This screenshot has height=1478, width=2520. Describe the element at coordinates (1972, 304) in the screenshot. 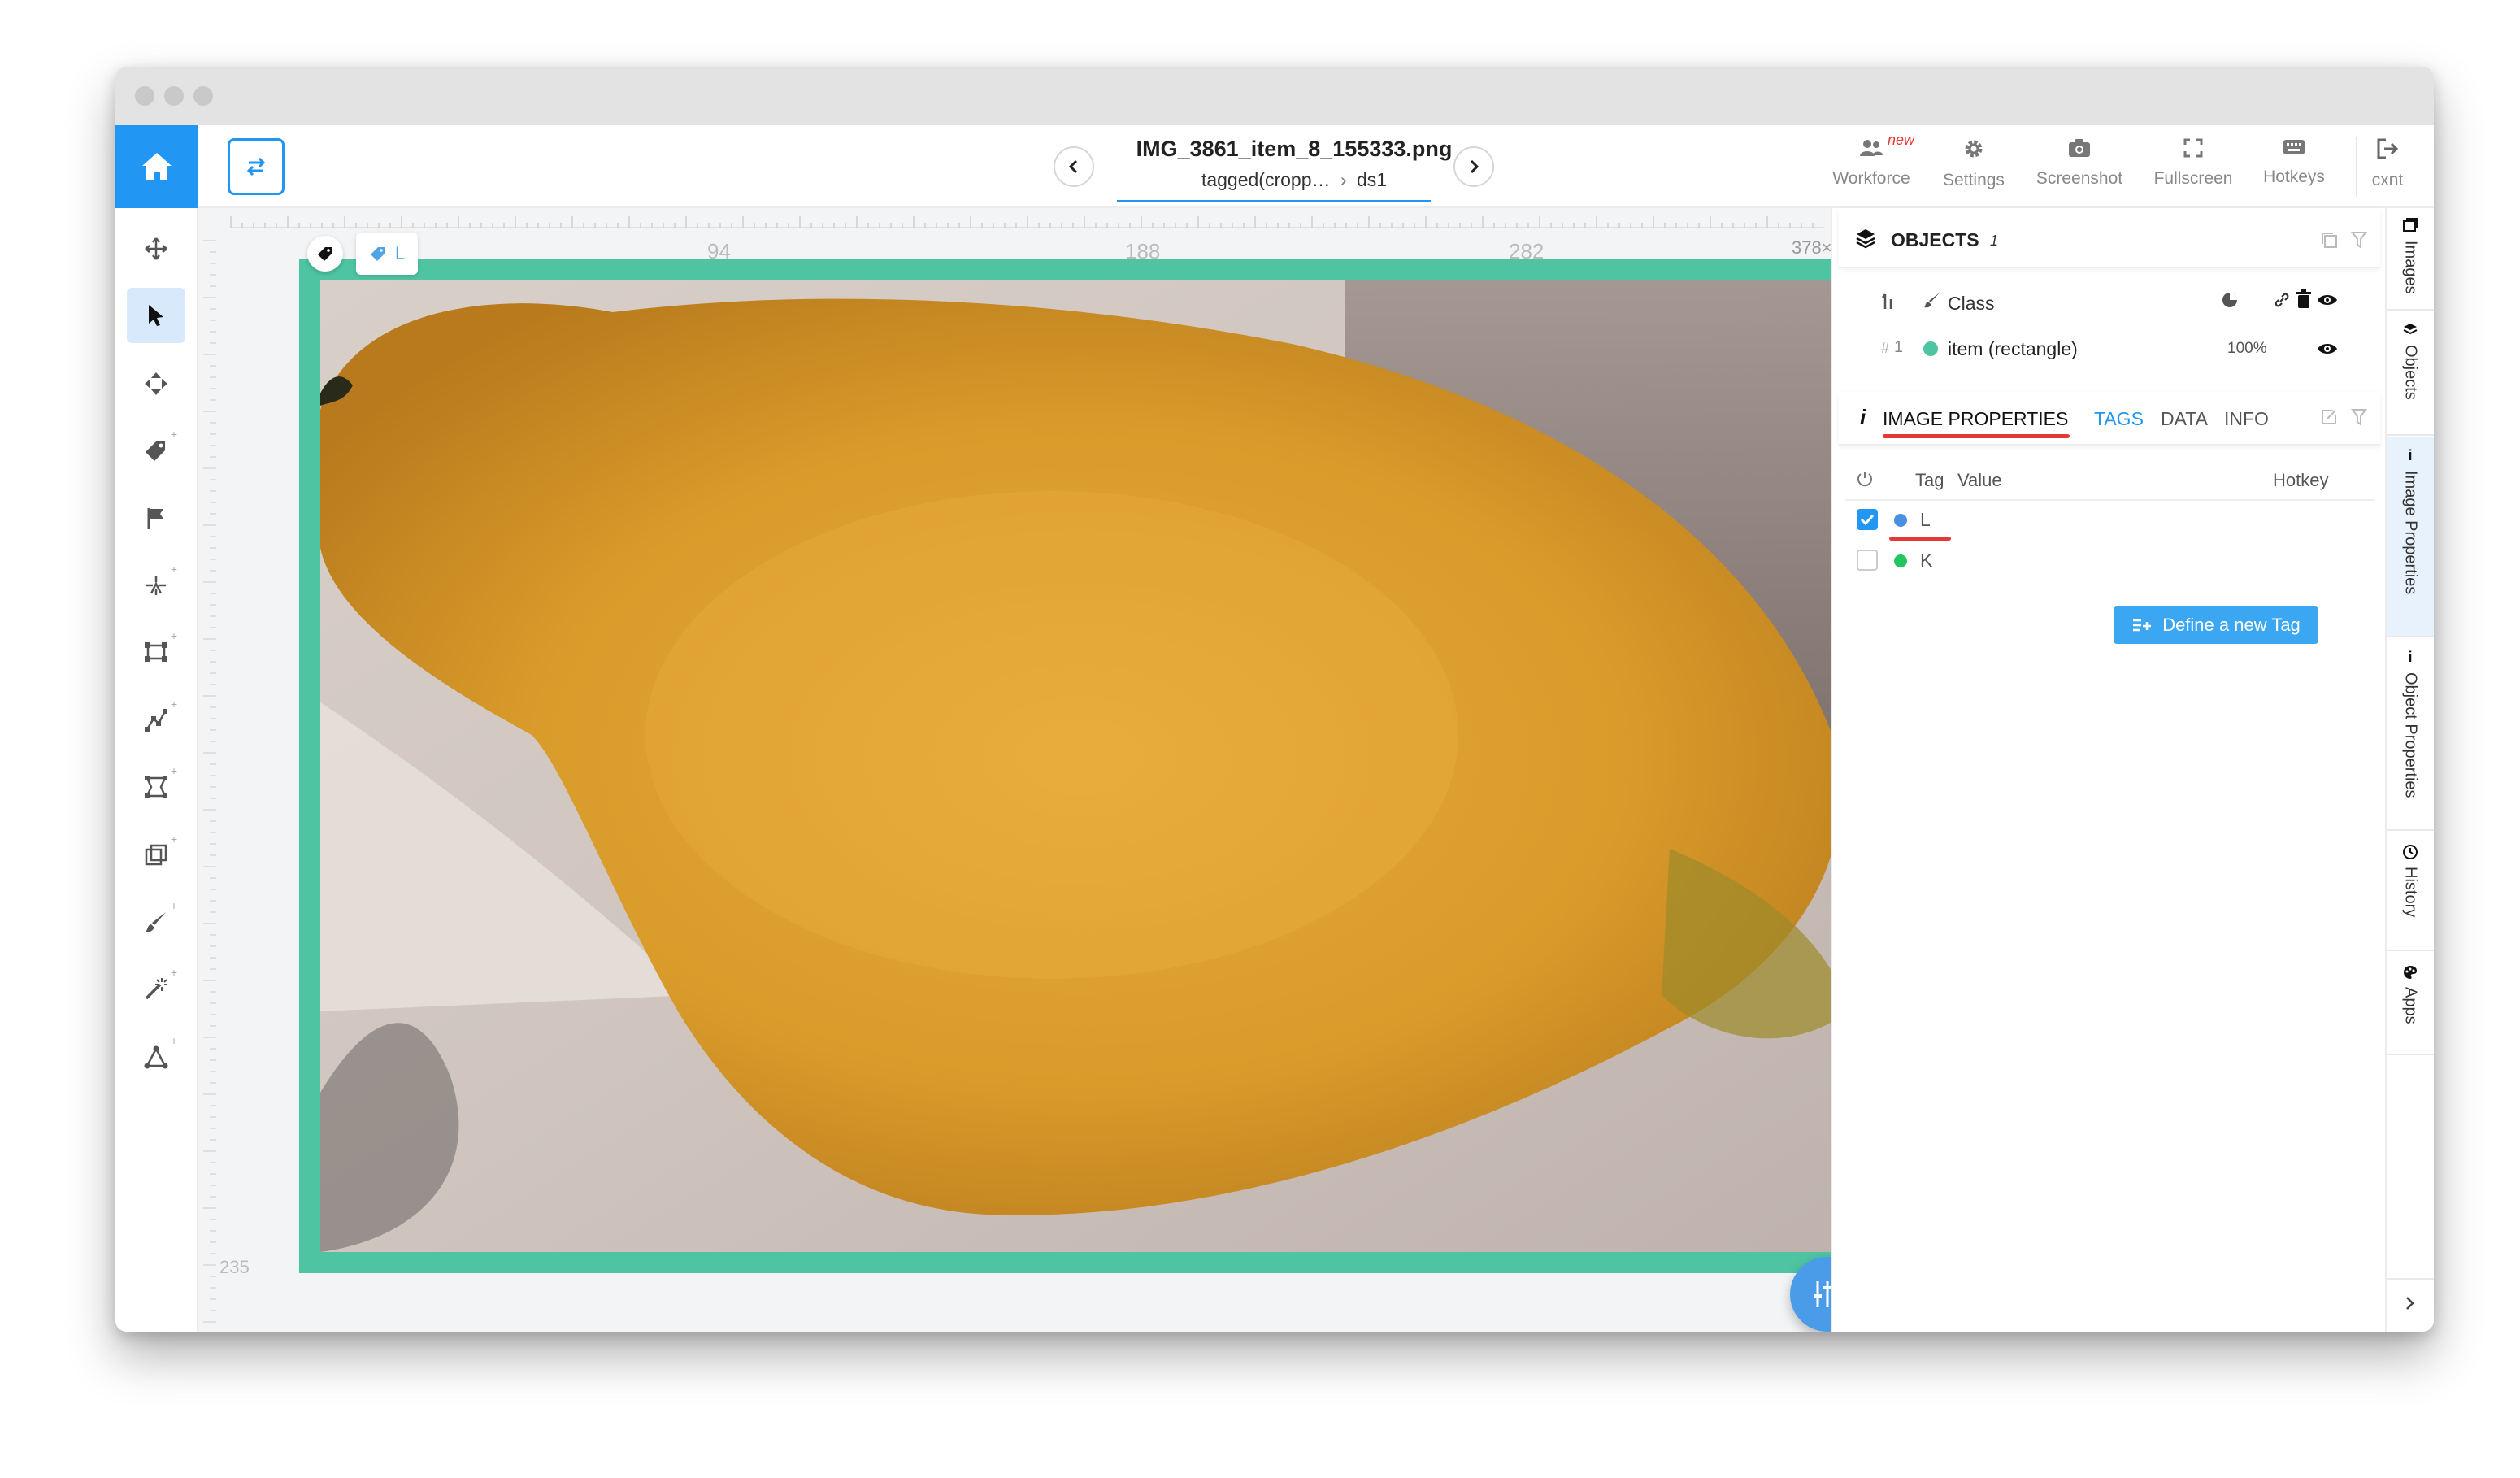

I see `class-column-header: Class` at that location.